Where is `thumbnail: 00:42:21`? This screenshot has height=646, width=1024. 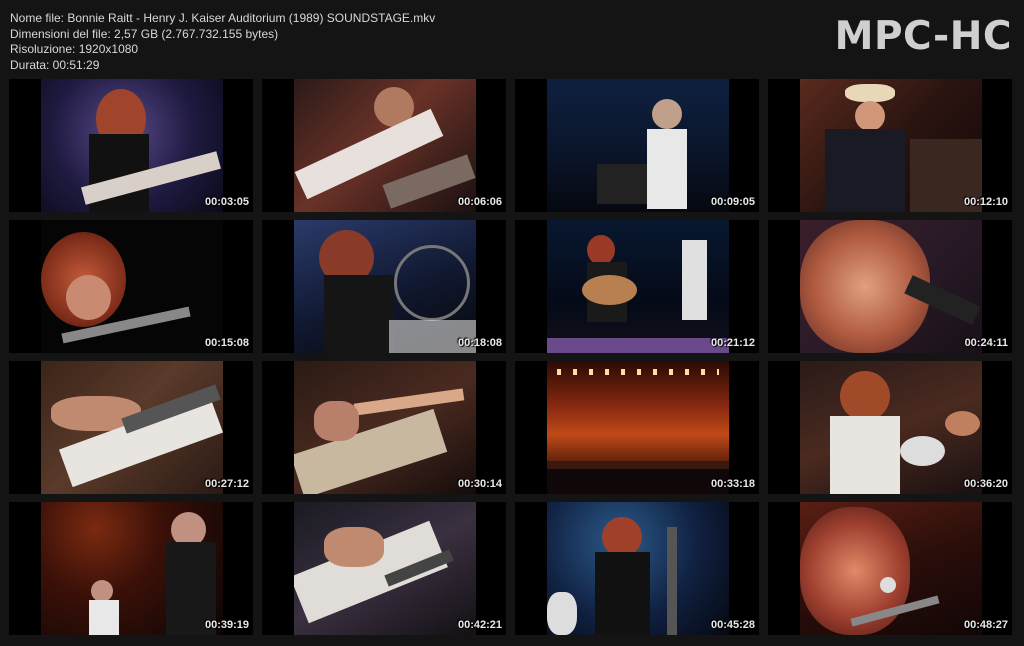
thumbnail: 00:42:21 is located at coordinates (384, 568).